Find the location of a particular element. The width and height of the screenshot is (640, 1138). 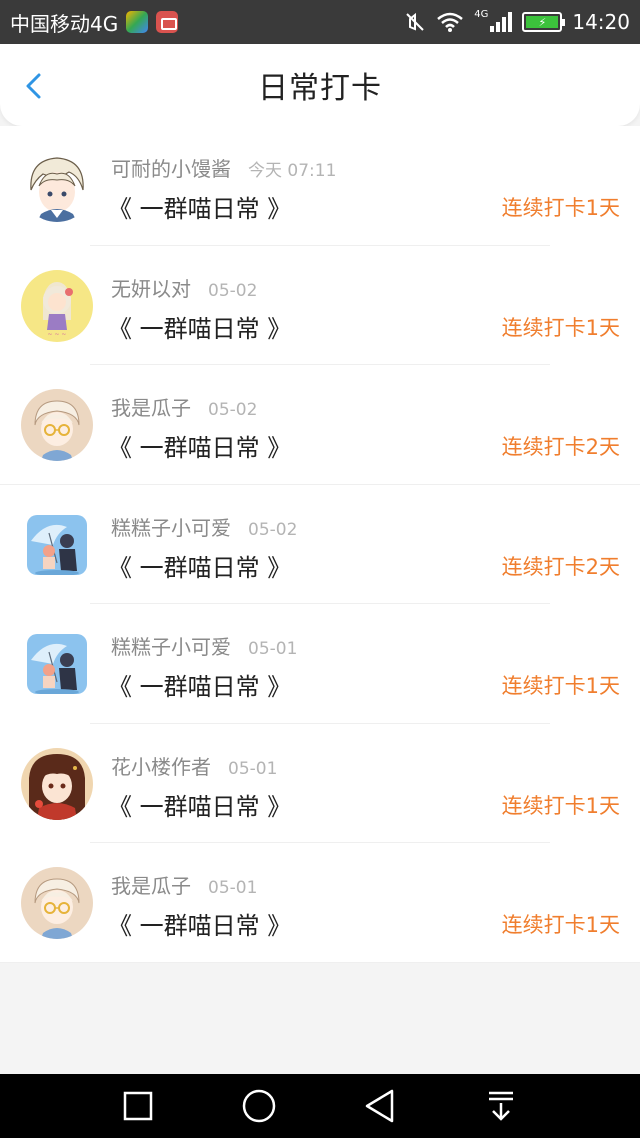

list-item: 我是瓜子 05-02 《 一群喵日常 》 连续打卡2天 is located at coordinates (320, 425).